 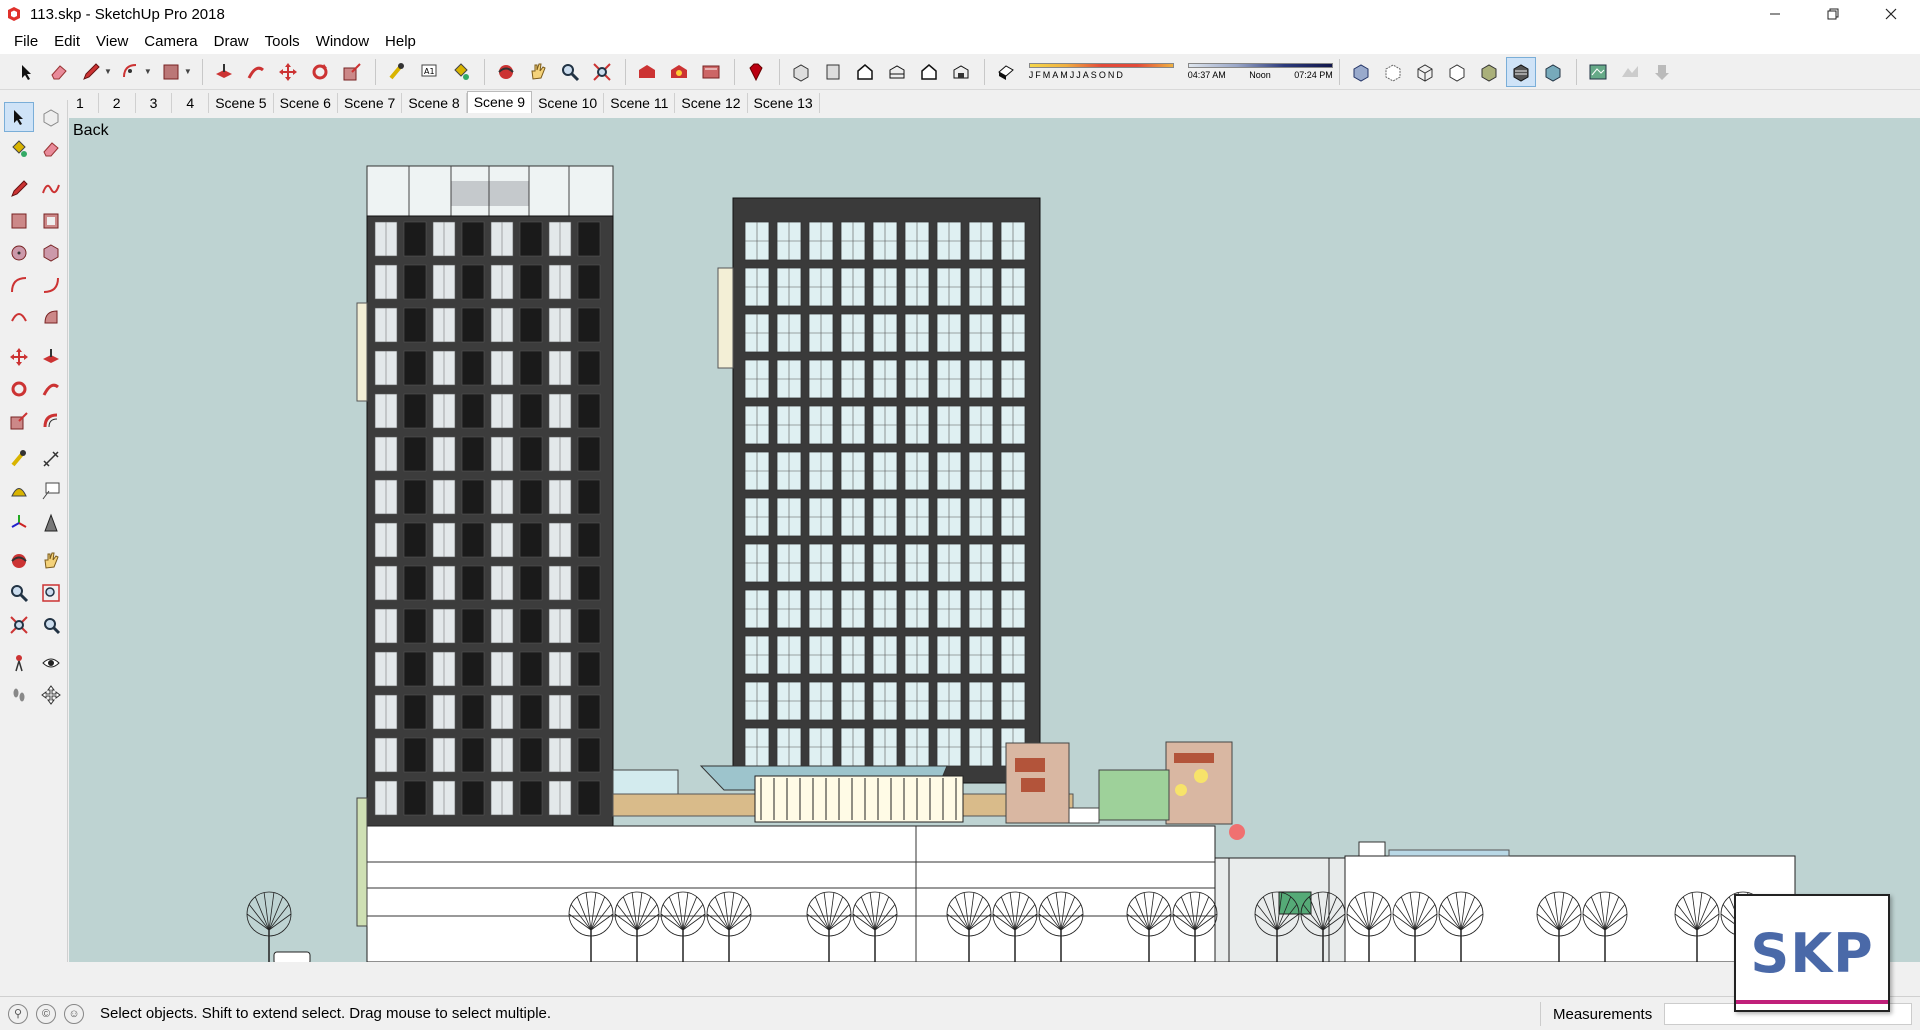 What do you see at coordinates (19, 695) in the screenshot?
I see `walk-tool` at bounding box center [19, 695].